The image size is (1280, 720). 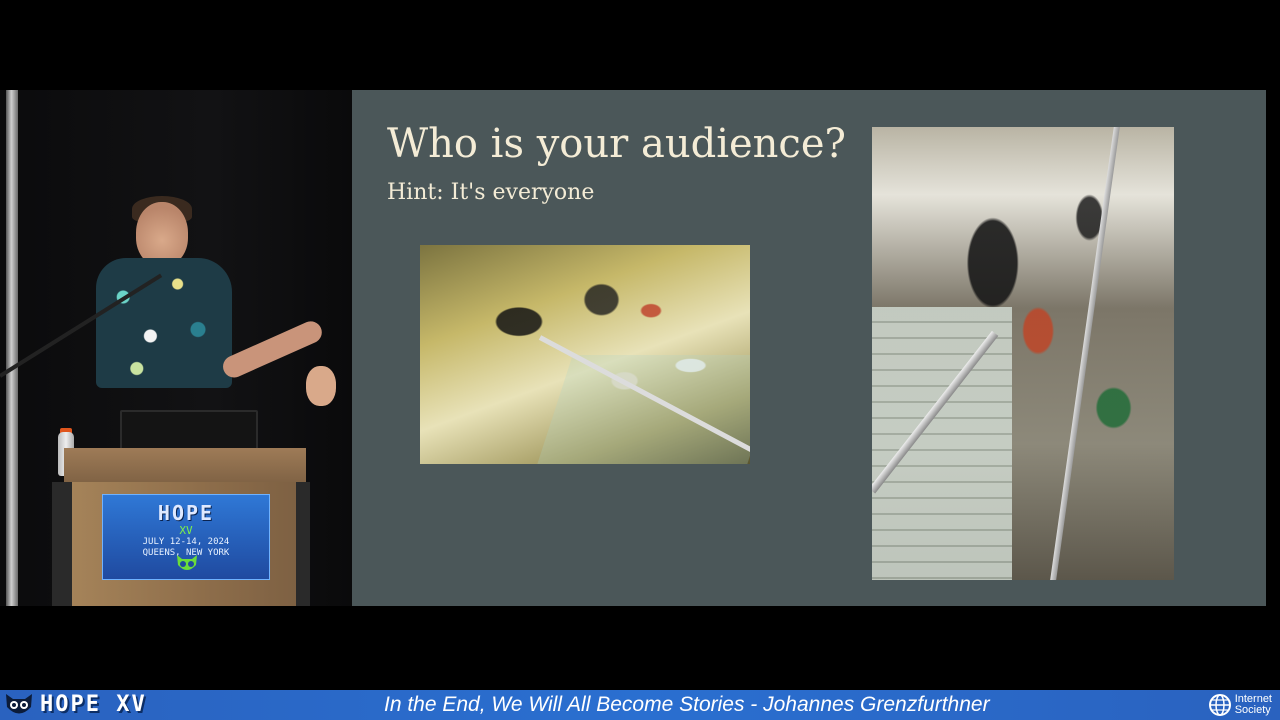 I want to click on slide-title: Who is your audience?, so click(x=616, y=144).